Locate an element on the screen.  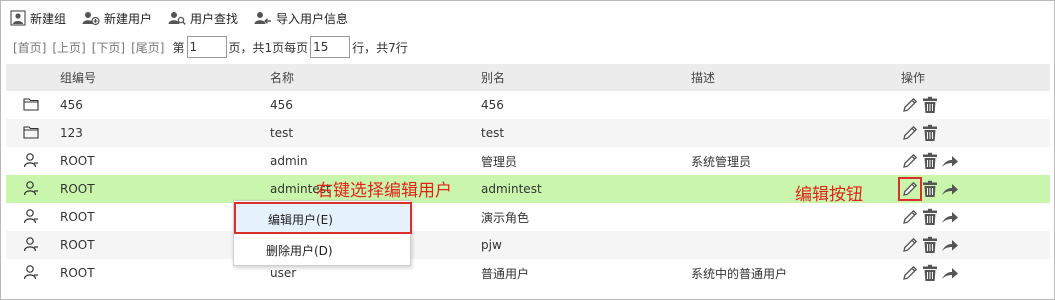
table-row-selected: ROOT admintest admintest is located at coordinates (528, 189).